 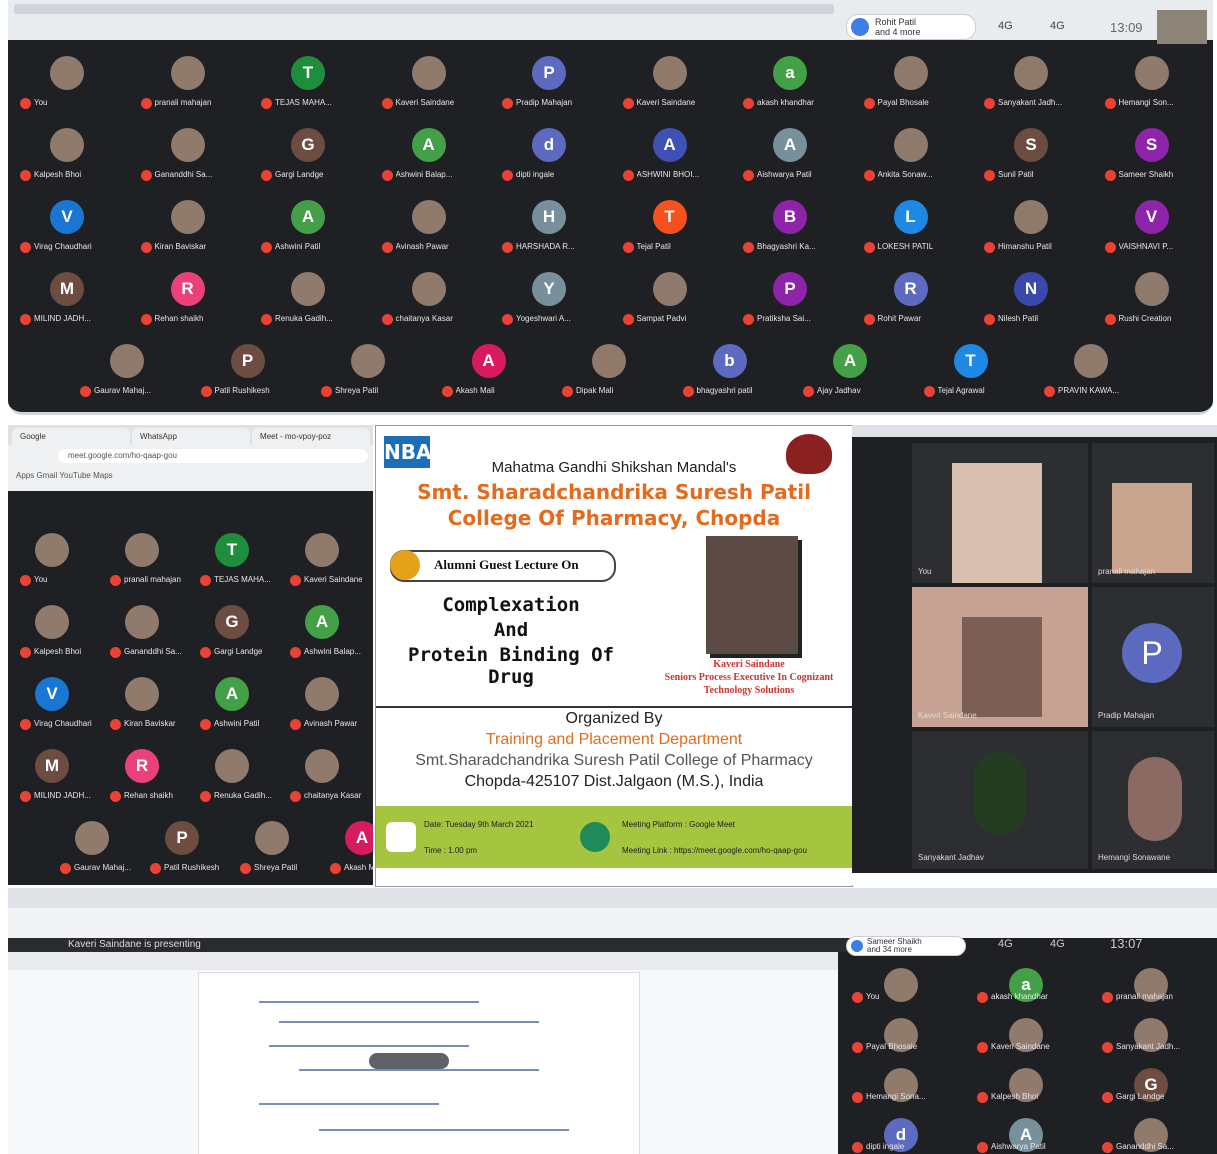 I want to click on participant-tile: T Tejal Patil, so click(x=670, y=221).